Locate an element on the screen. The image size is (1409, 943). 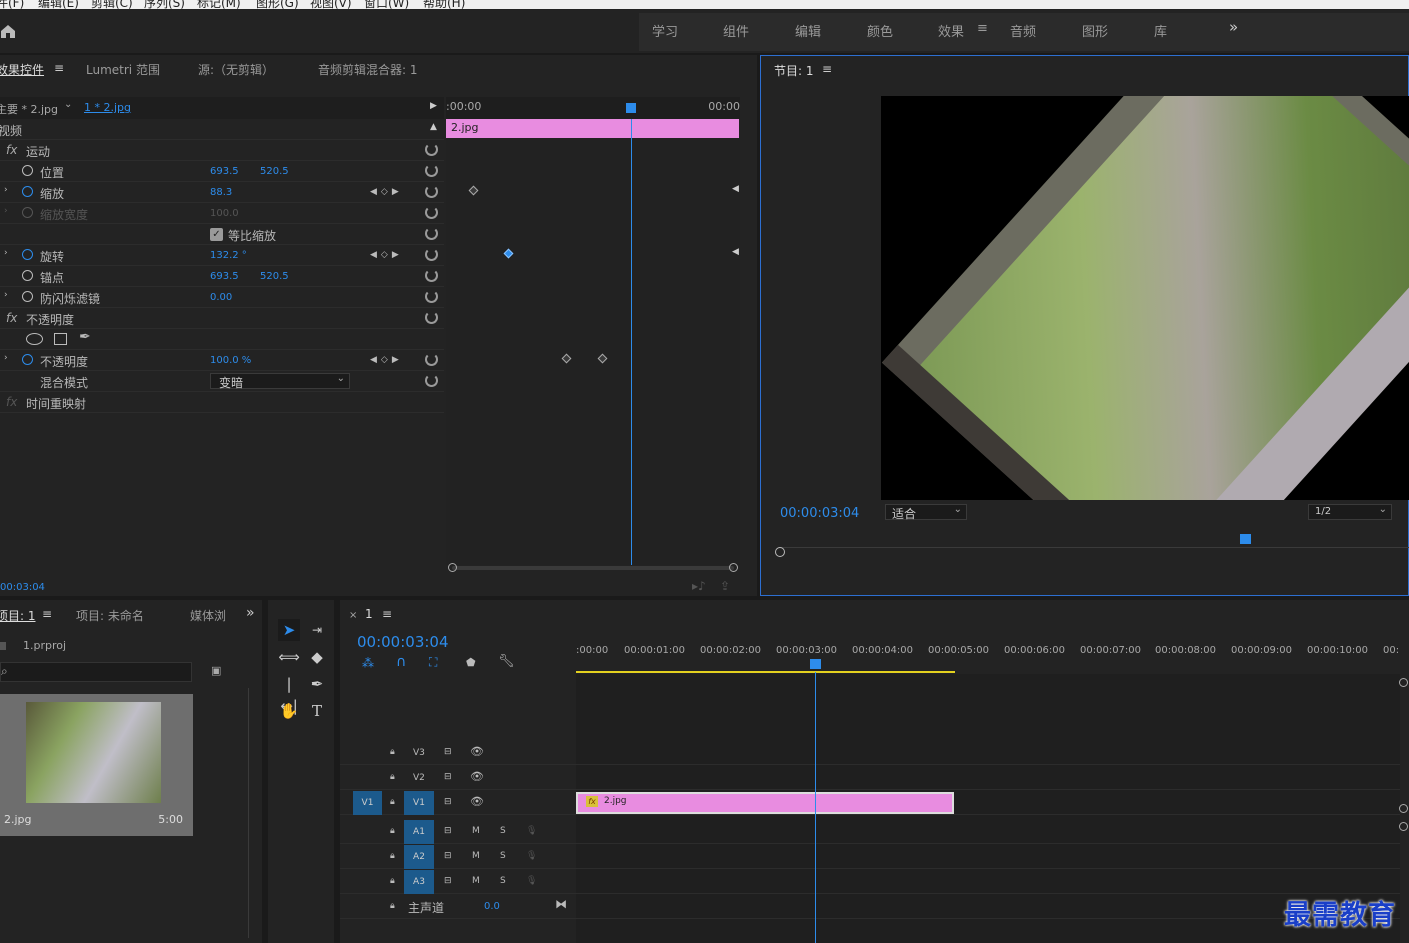
fx-icon: fx is located at coordinates (11, 150).